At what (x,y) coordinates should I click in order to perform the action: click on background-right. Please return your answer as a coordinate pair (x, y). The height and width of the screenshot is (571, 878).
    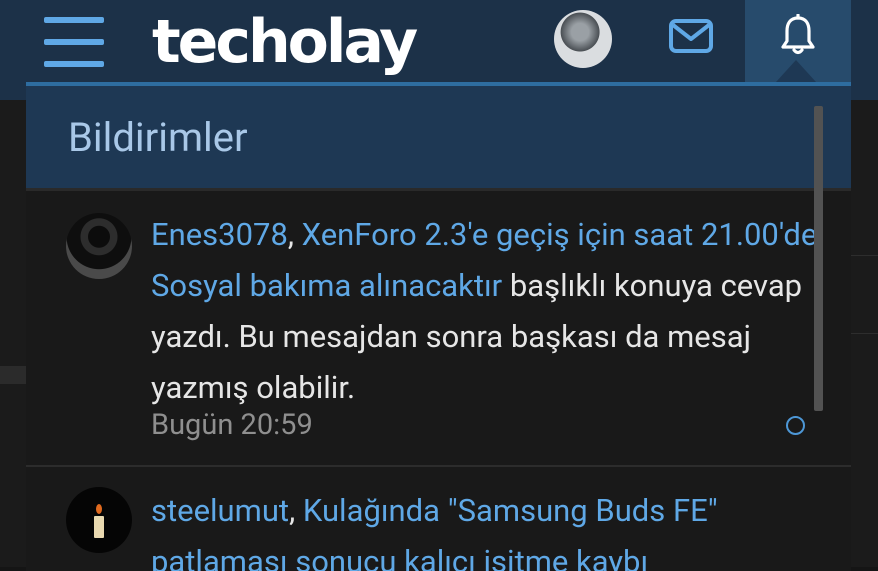
    Looking at the image, I should click on (864, 333).